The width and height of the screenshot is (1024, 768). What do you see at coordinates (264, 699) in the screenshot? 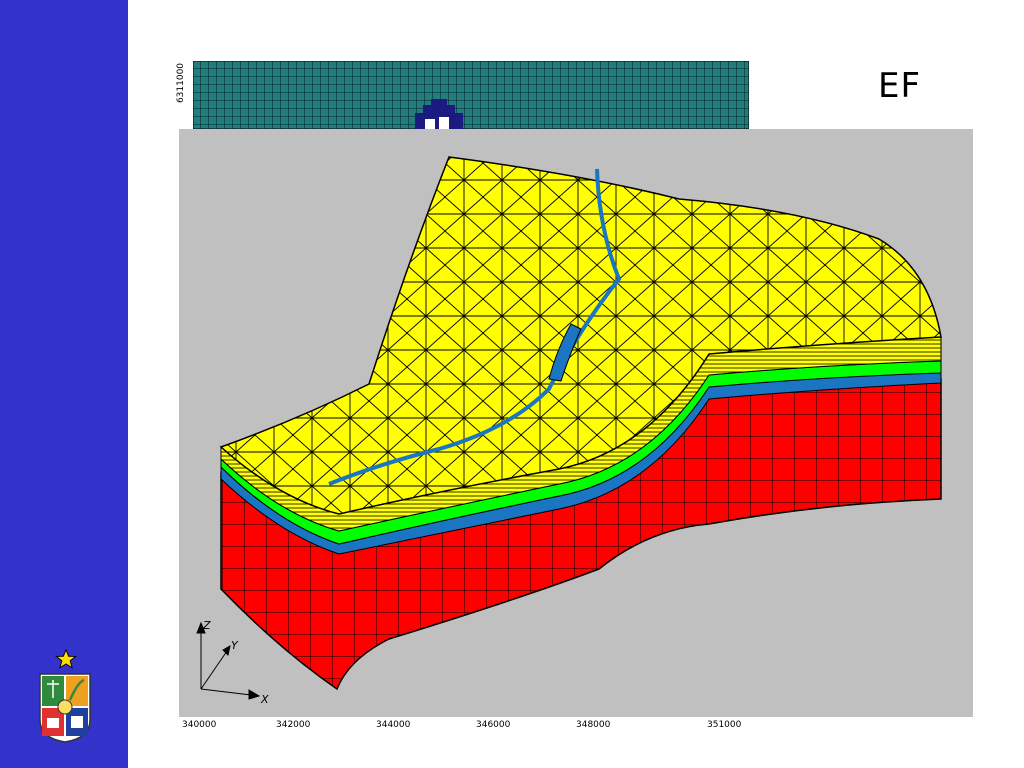
I see `x-axis-label: X` at bounding box center [264, 699].